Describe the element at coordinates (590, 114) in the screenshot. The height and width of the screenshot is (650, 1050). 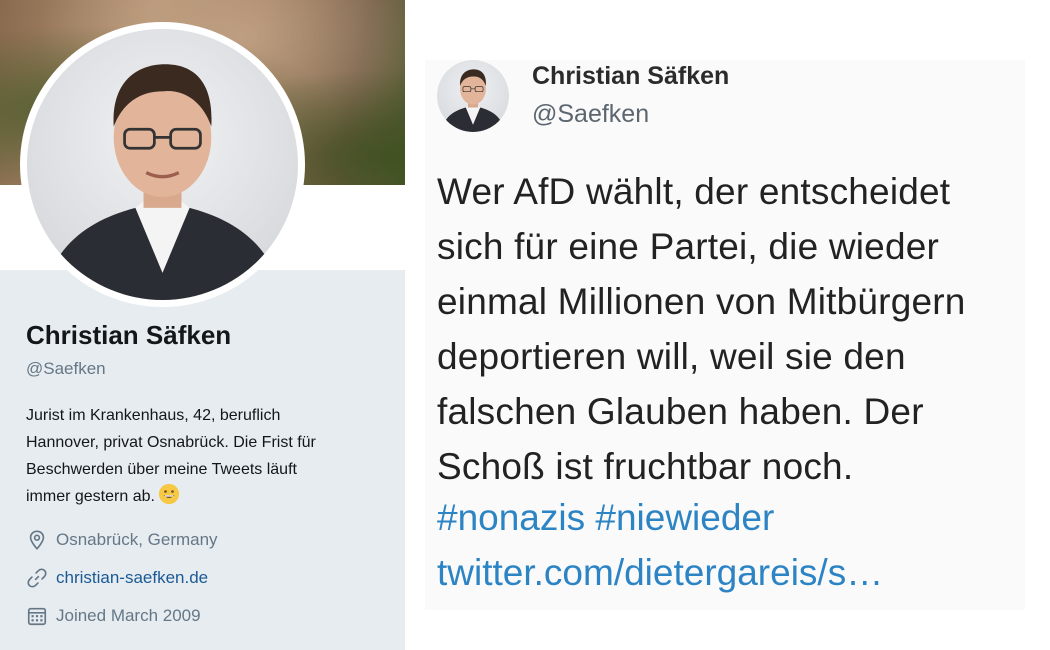
I see `tweet-author-handle: @Saefken` at that location.